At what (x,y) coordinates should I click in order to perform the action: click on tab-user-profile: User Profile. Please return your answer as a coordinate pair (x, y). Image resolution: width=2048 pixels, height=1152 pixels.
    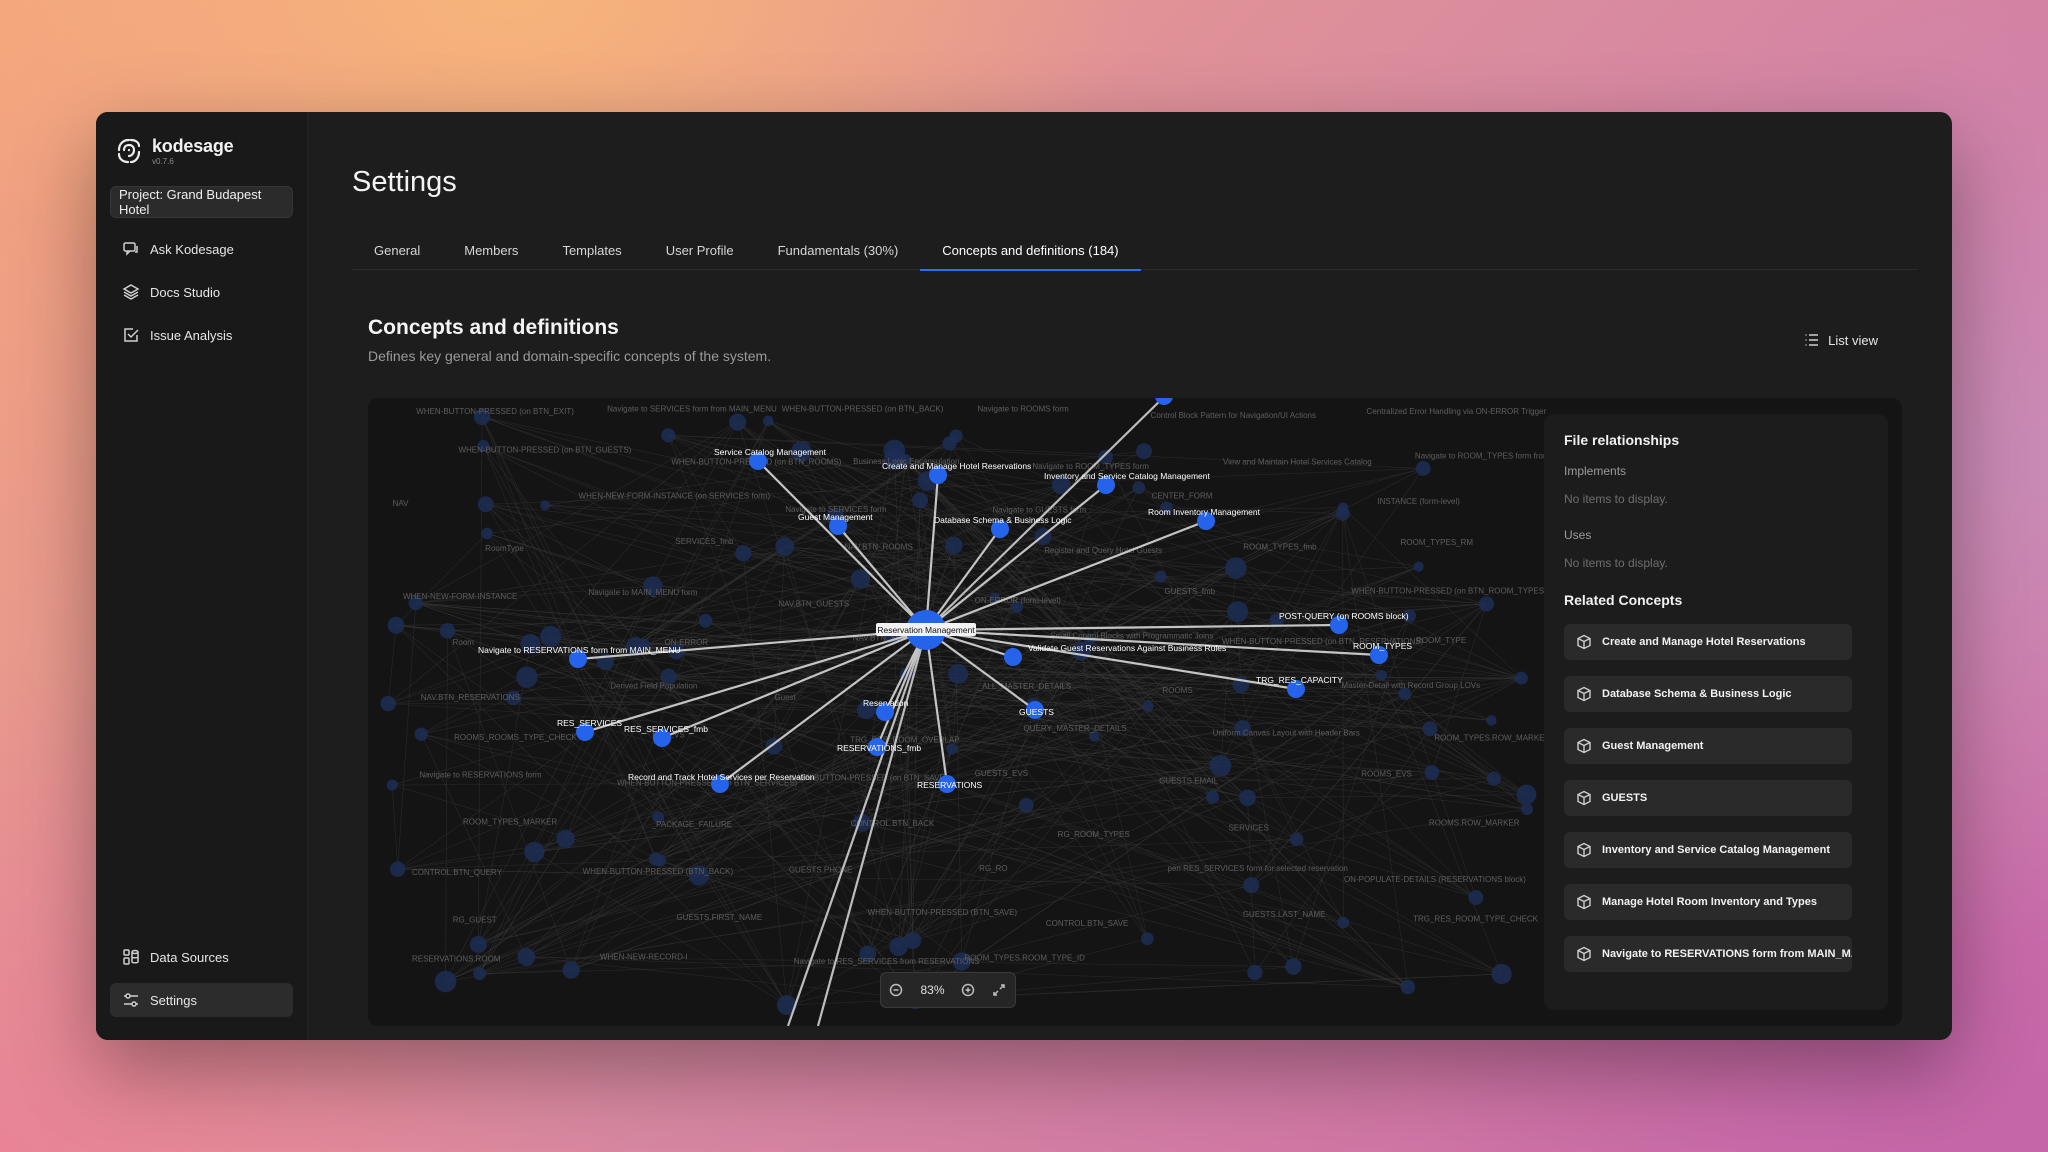
    Looking at the image, I should click on (700, 250).